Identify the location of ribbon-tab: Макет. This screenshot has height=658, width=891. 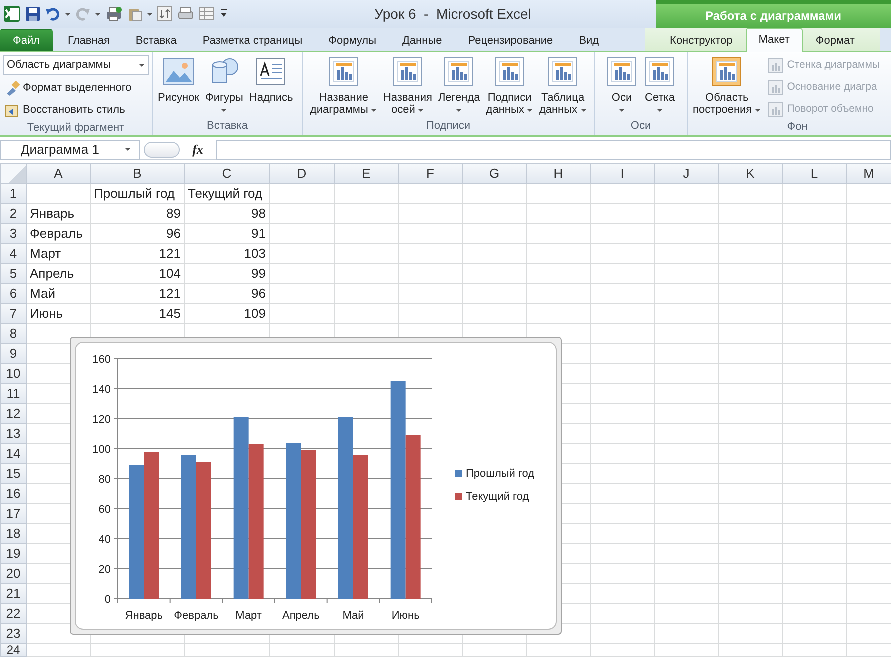
(774, 40).